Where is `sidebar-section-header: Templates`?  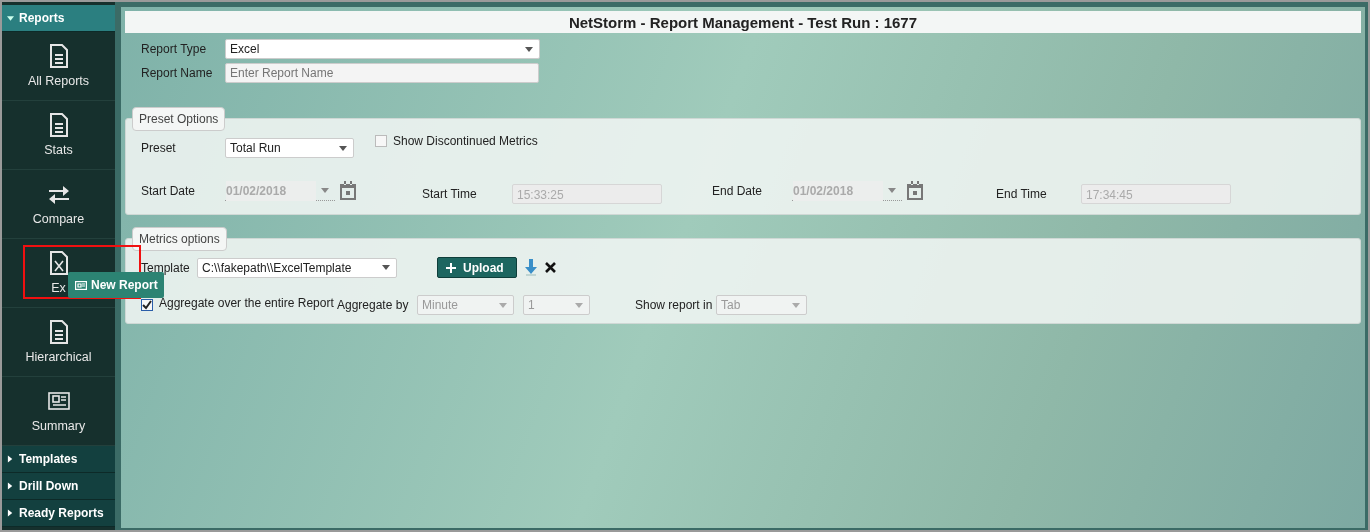 sidebar-section-header: Templates is located at coordinates (58, 459).